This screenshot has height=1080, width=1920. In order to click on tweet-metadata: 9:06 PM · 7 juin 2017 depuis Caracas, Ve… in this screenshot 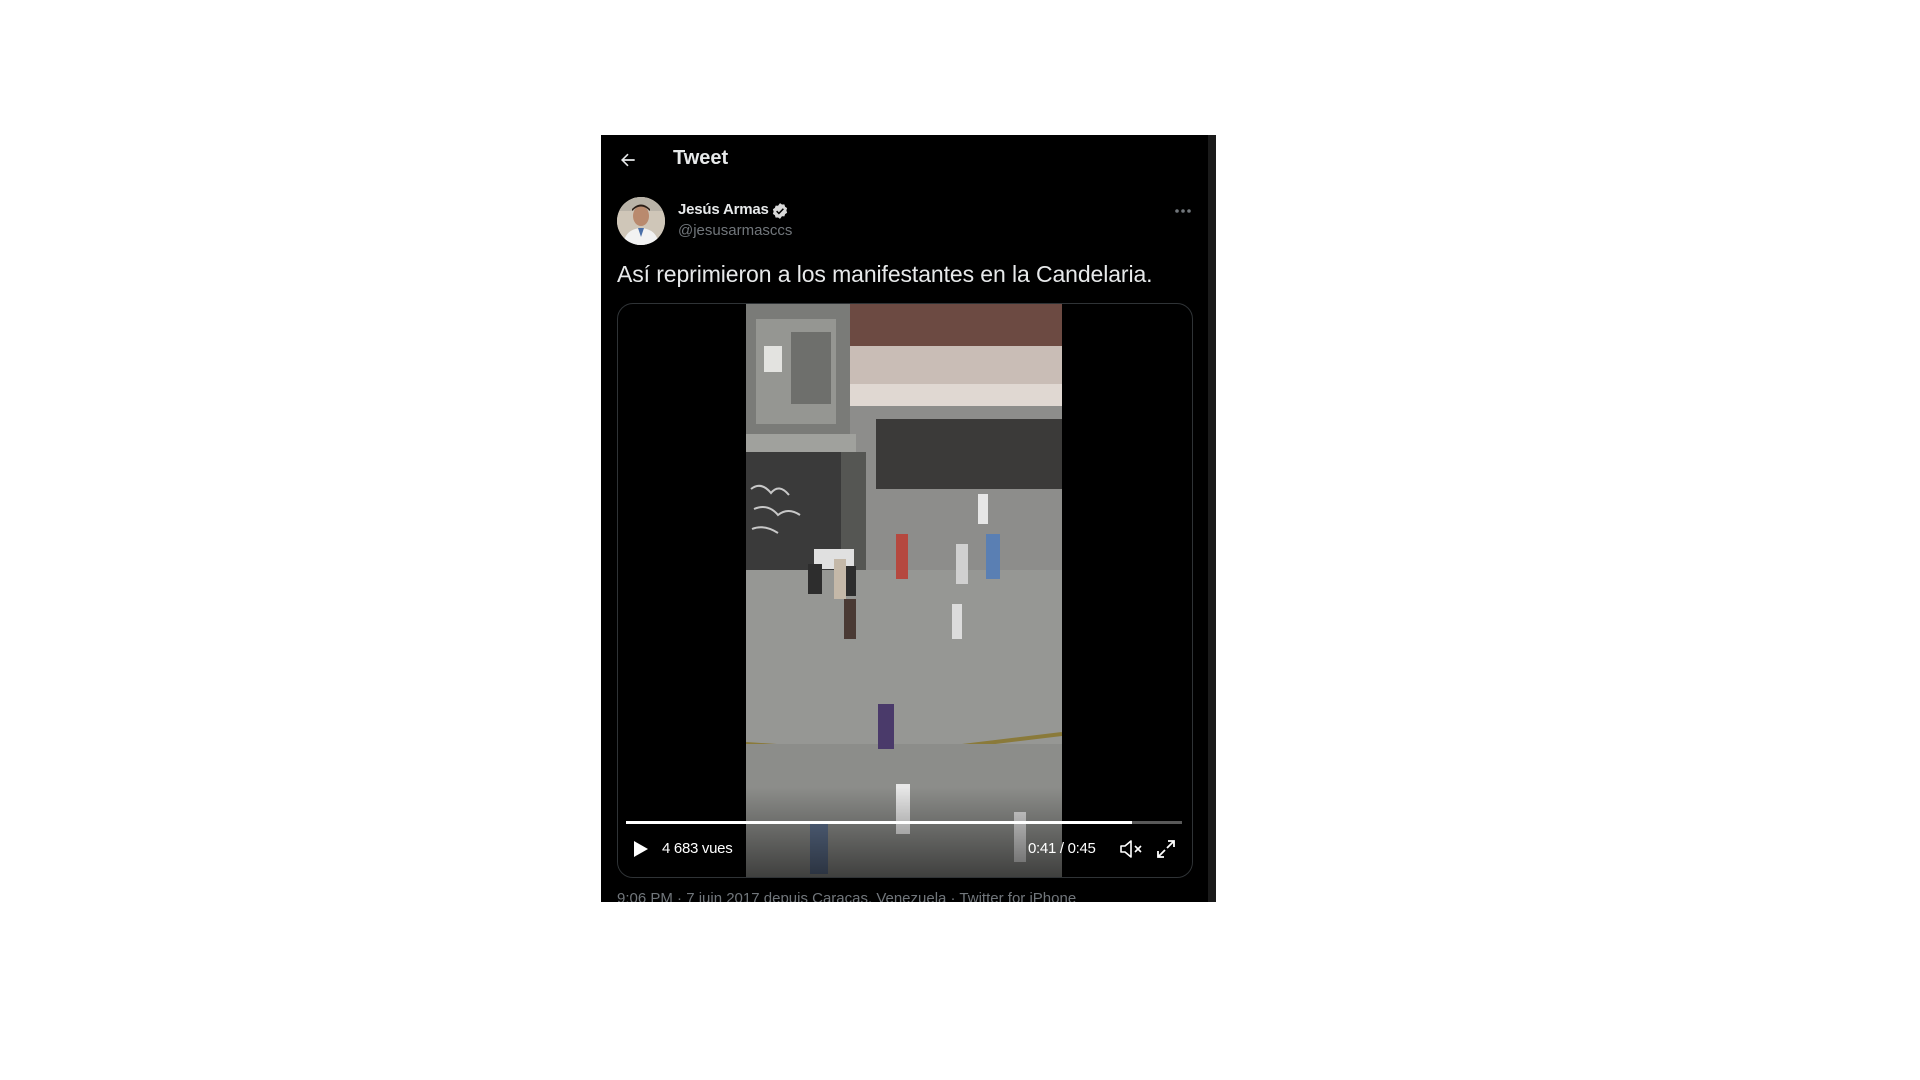, I will do `click(847, 896)`.